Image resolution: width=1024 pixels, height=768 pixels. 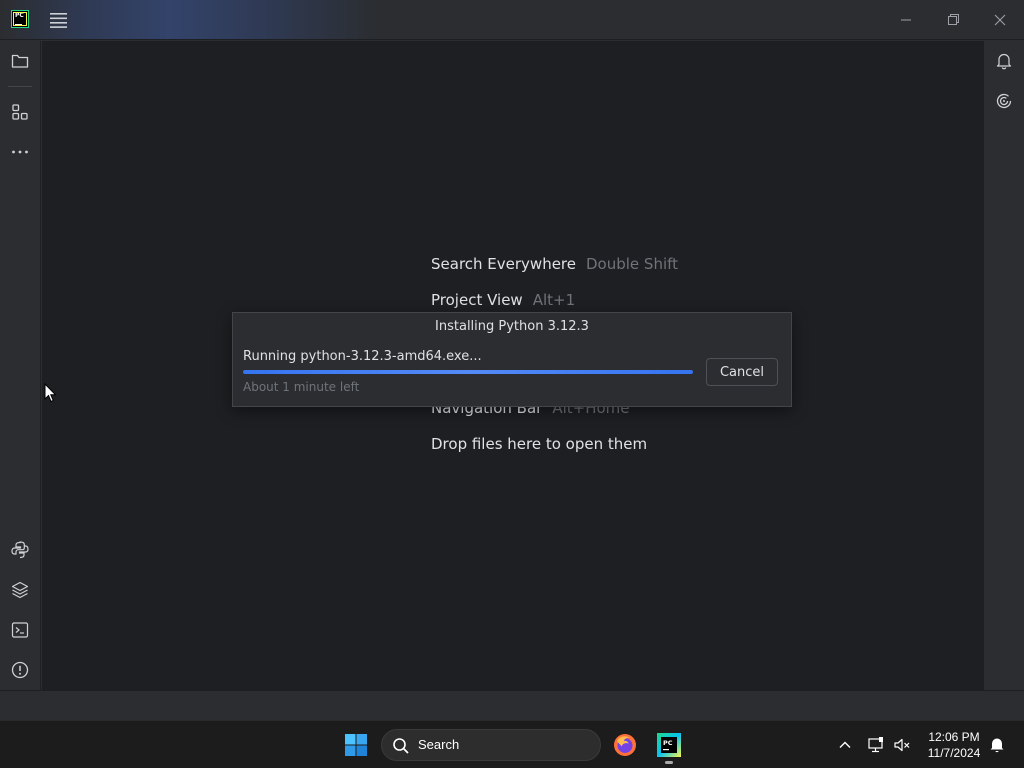 What do you see at coordinates (742, 372) in the screenshot?
I see `cancel-button: Cancel` at bounding box center [742, 372].